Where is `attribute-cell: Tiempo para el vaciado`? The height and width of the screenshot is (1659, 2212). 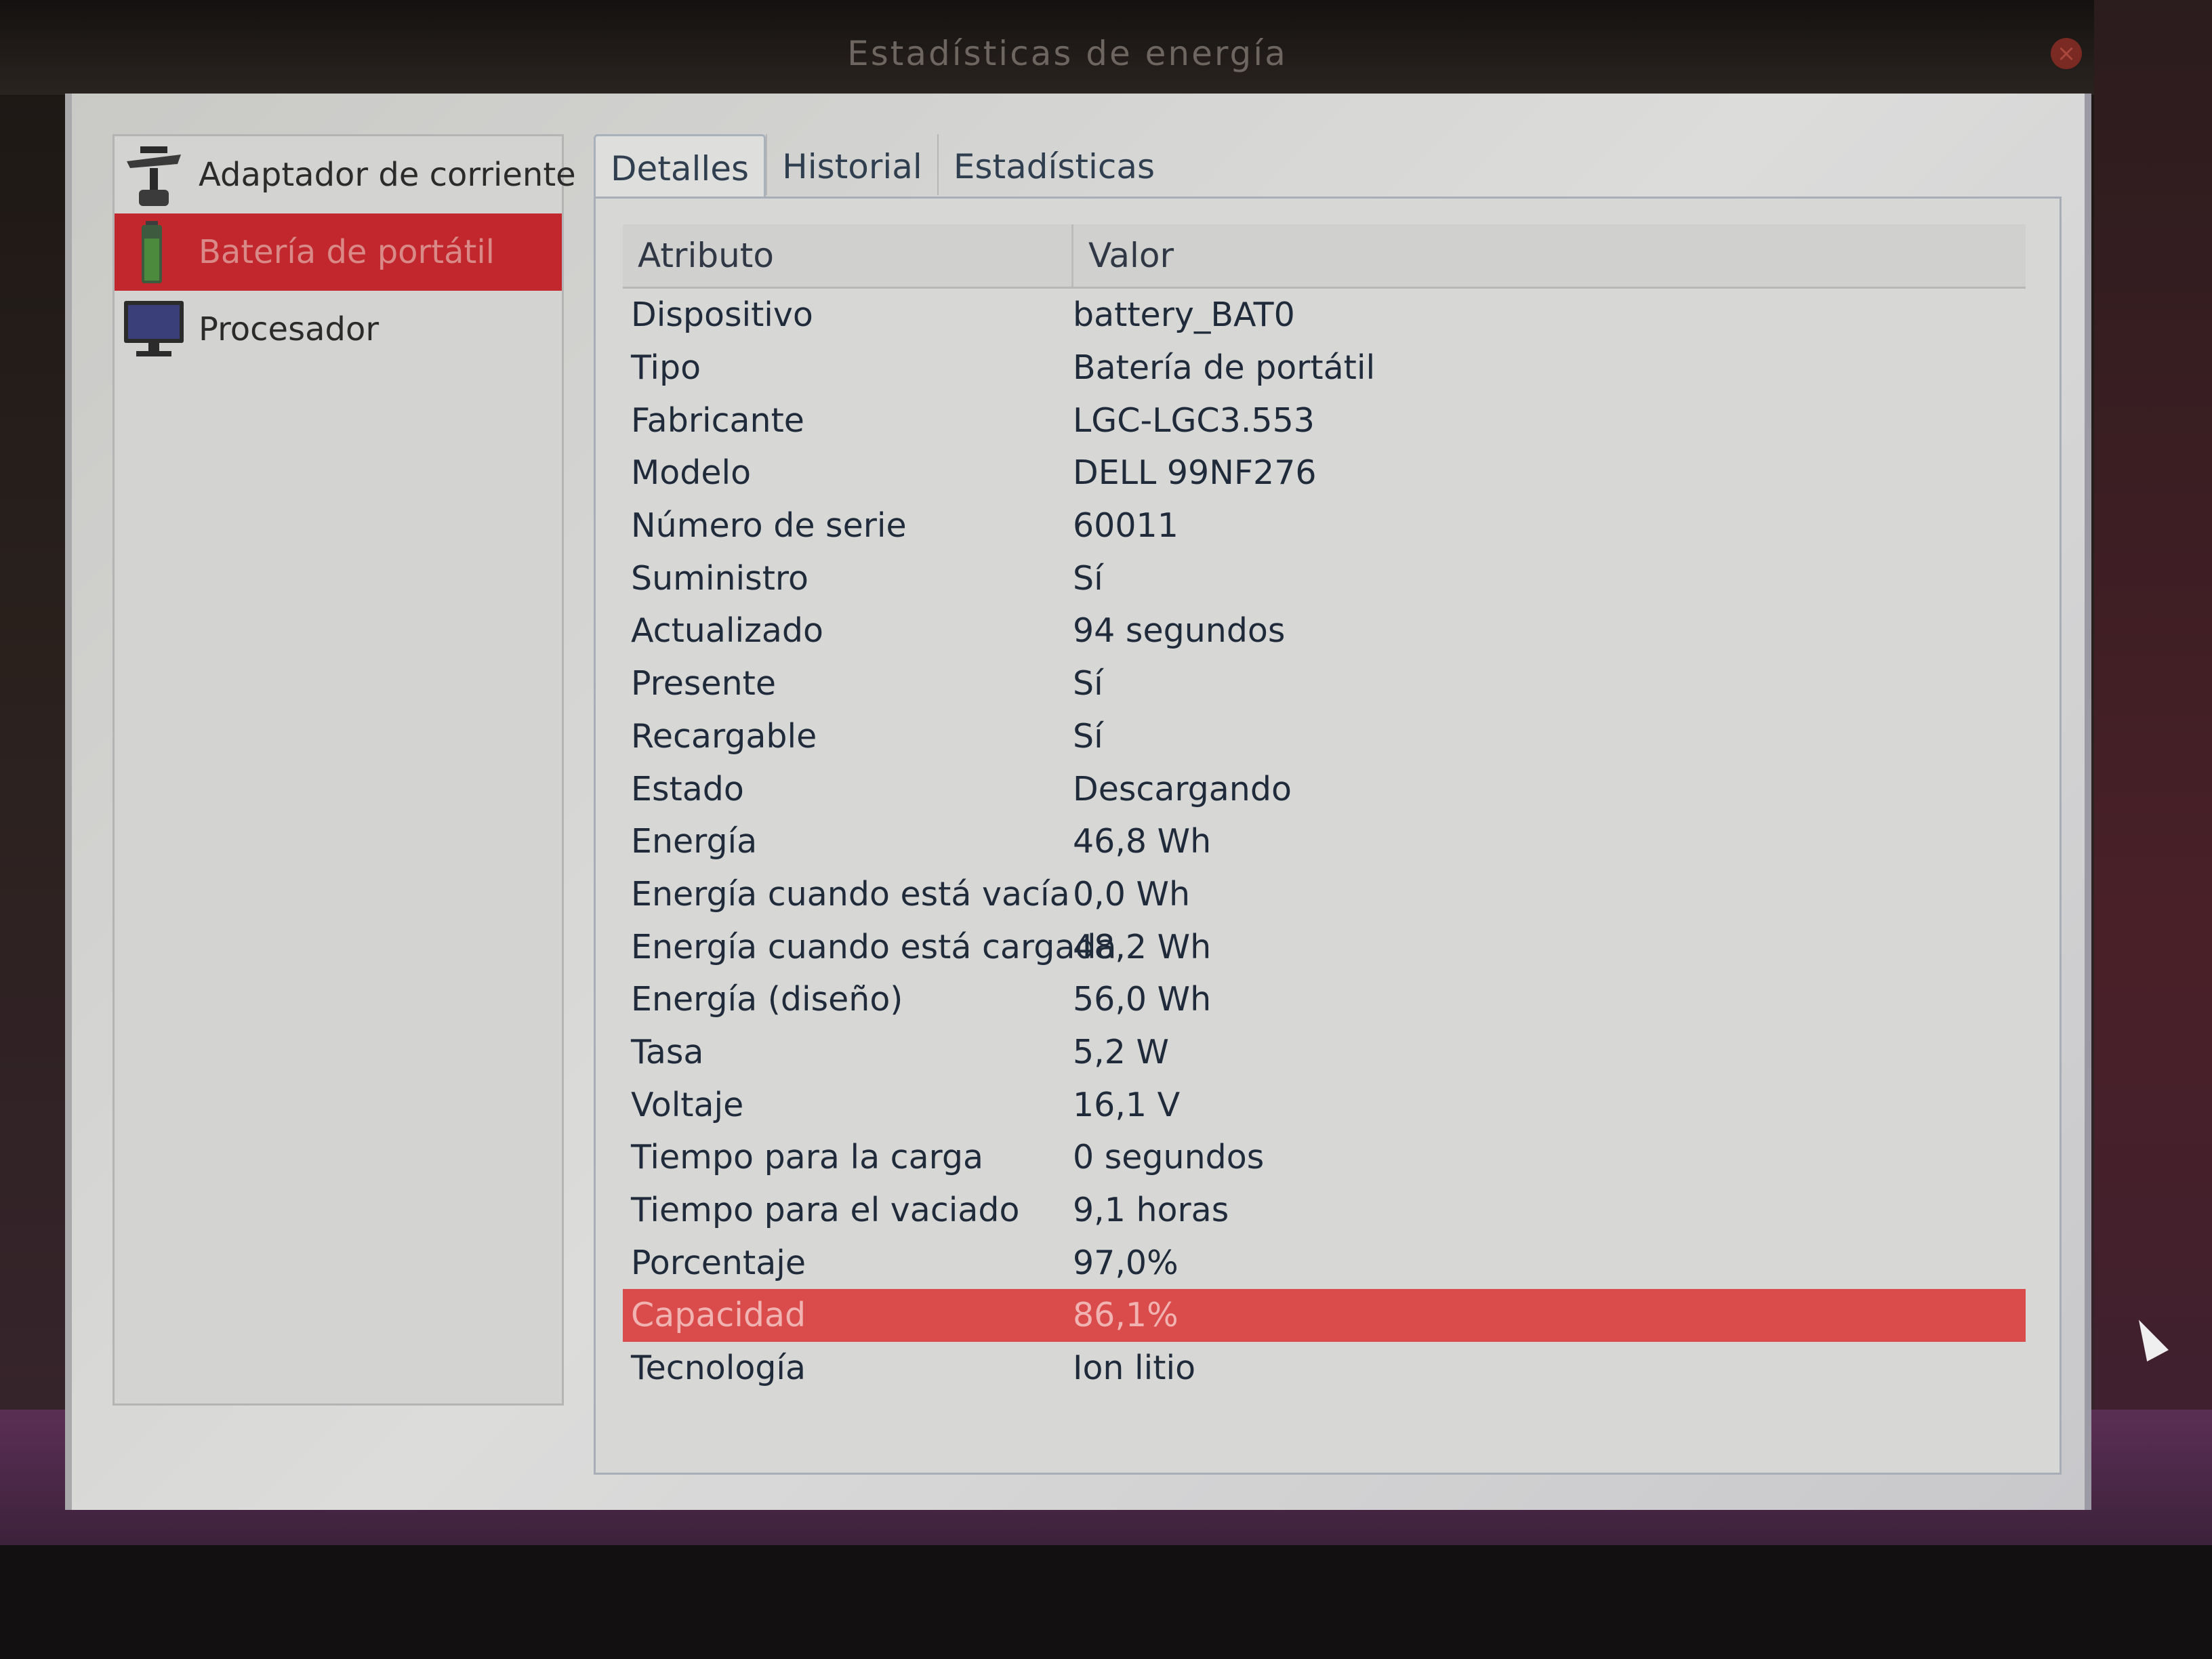
attribute-cell: Tiempo para el vaciado is located at coordinates (826, 1211).